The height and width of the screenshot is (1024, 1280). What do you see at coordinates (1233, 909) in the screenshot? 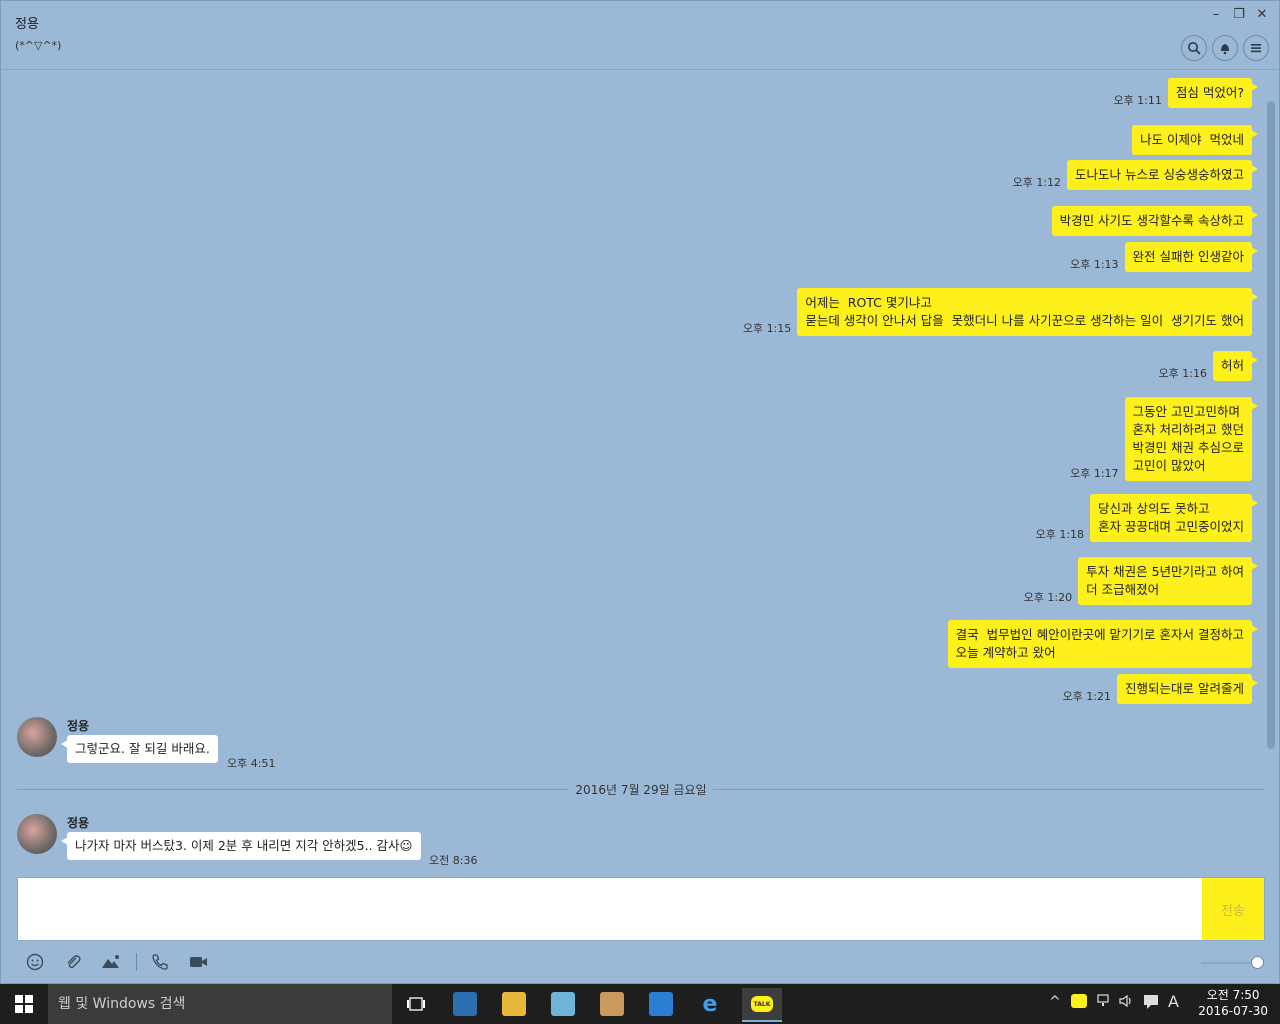
I see `send-button: 전송` at bounding box center [1233, 909].